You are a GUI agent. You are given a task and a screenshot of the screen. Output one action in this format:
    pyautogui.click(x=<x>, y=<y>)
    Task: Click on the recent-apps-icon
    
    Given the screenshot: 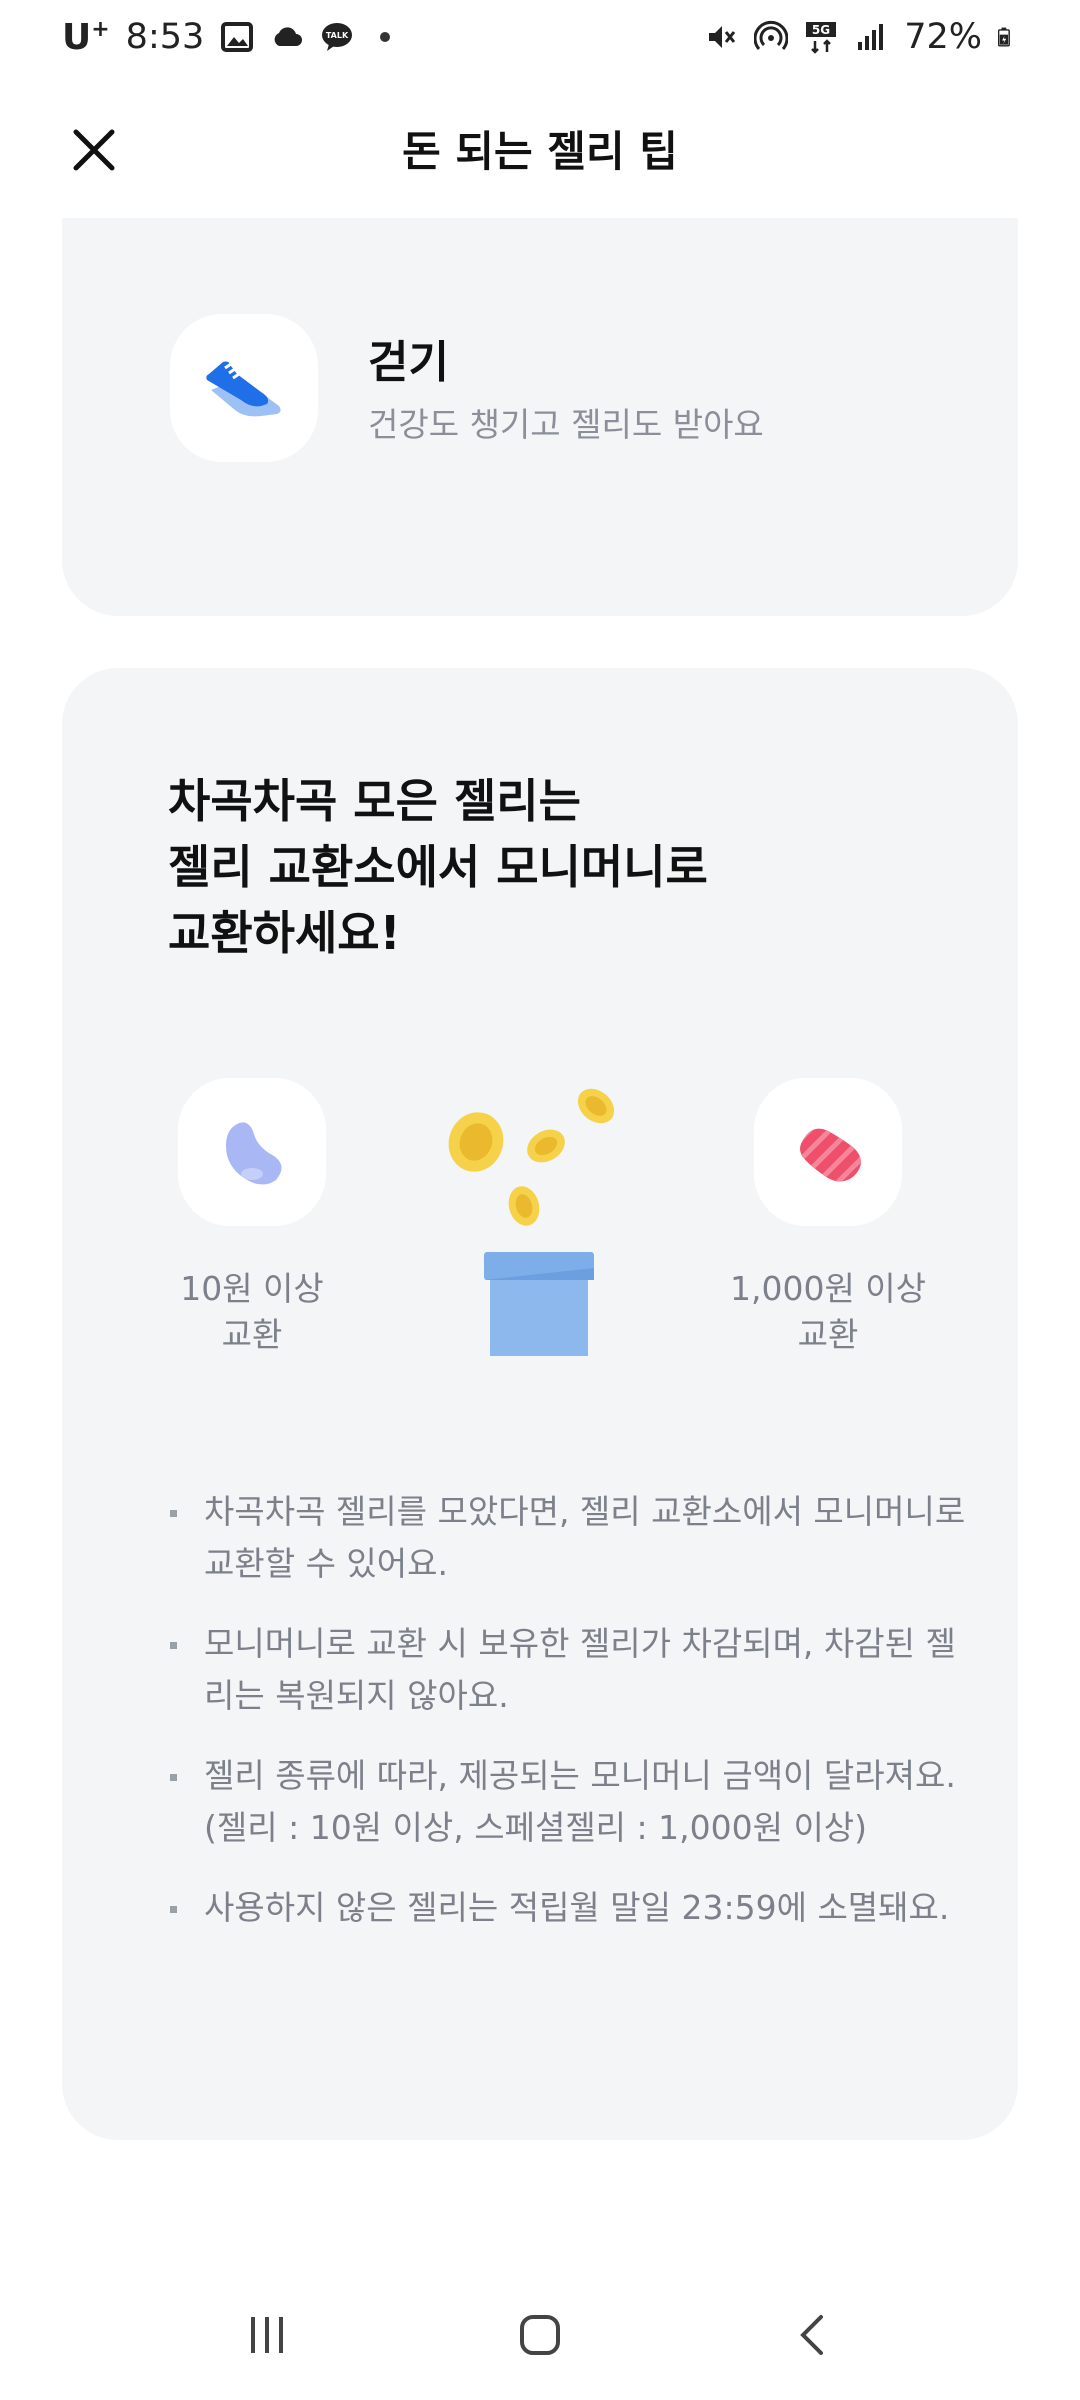 What is the action you would take?
    pyautogui.click(x=266, y=2335)
    